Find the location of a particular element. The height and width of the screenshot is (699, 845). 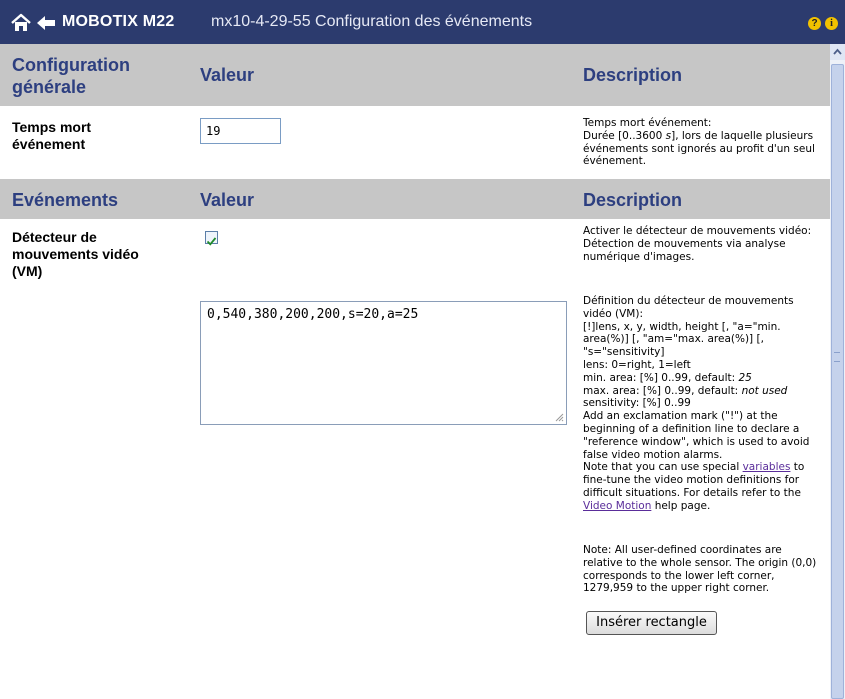

vm-def-lens: lens: 0=right, 1=left is located at coordinates (637, 364).